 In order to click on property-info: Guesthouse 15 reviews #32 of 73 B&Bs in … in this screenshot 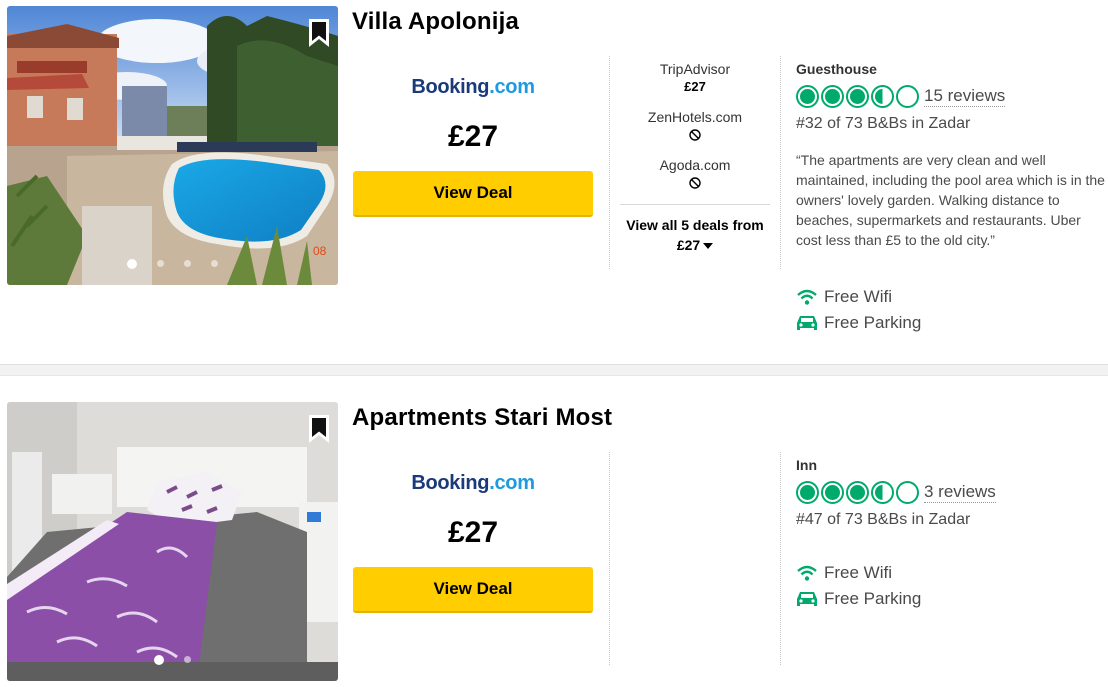, I will do `click(952, 155)`.